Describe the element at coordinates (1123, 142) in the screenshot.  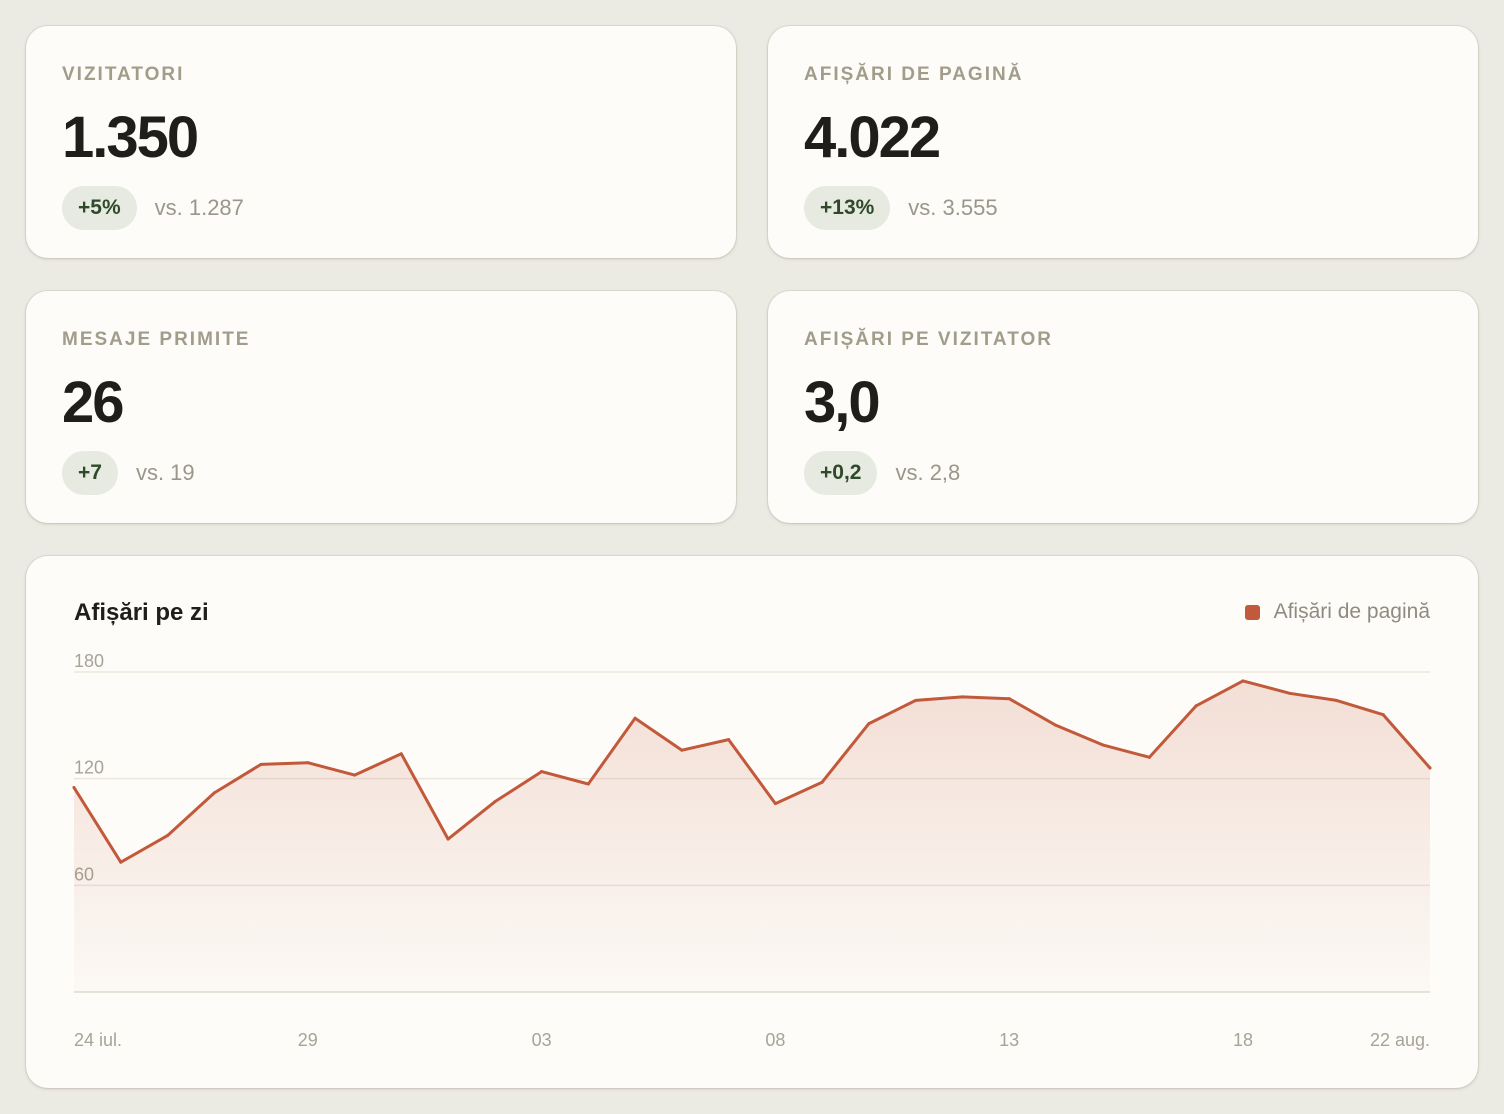
I see `kpi-card-pageviews: AFIȘĂRI DE PAGINĂ 4.022 +13% vs. 3.555` at that location.